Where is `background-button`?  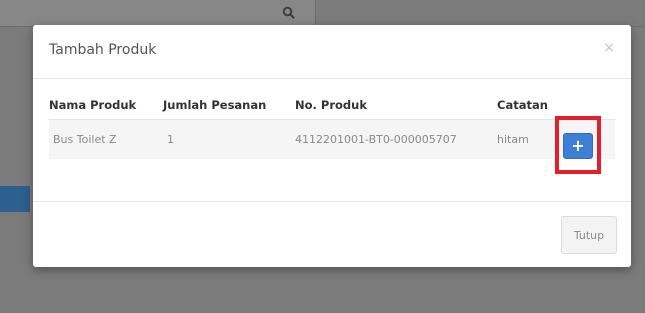 background-button is located at coordinates (15, 199).